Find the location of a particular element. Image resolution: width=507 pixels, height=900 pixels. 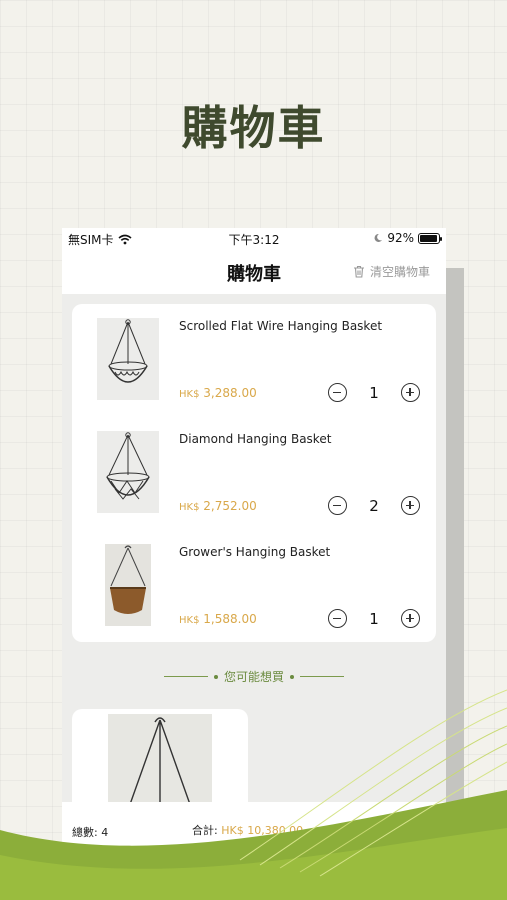

price-value: 3,288.00 is located at coordinates (230, 393).